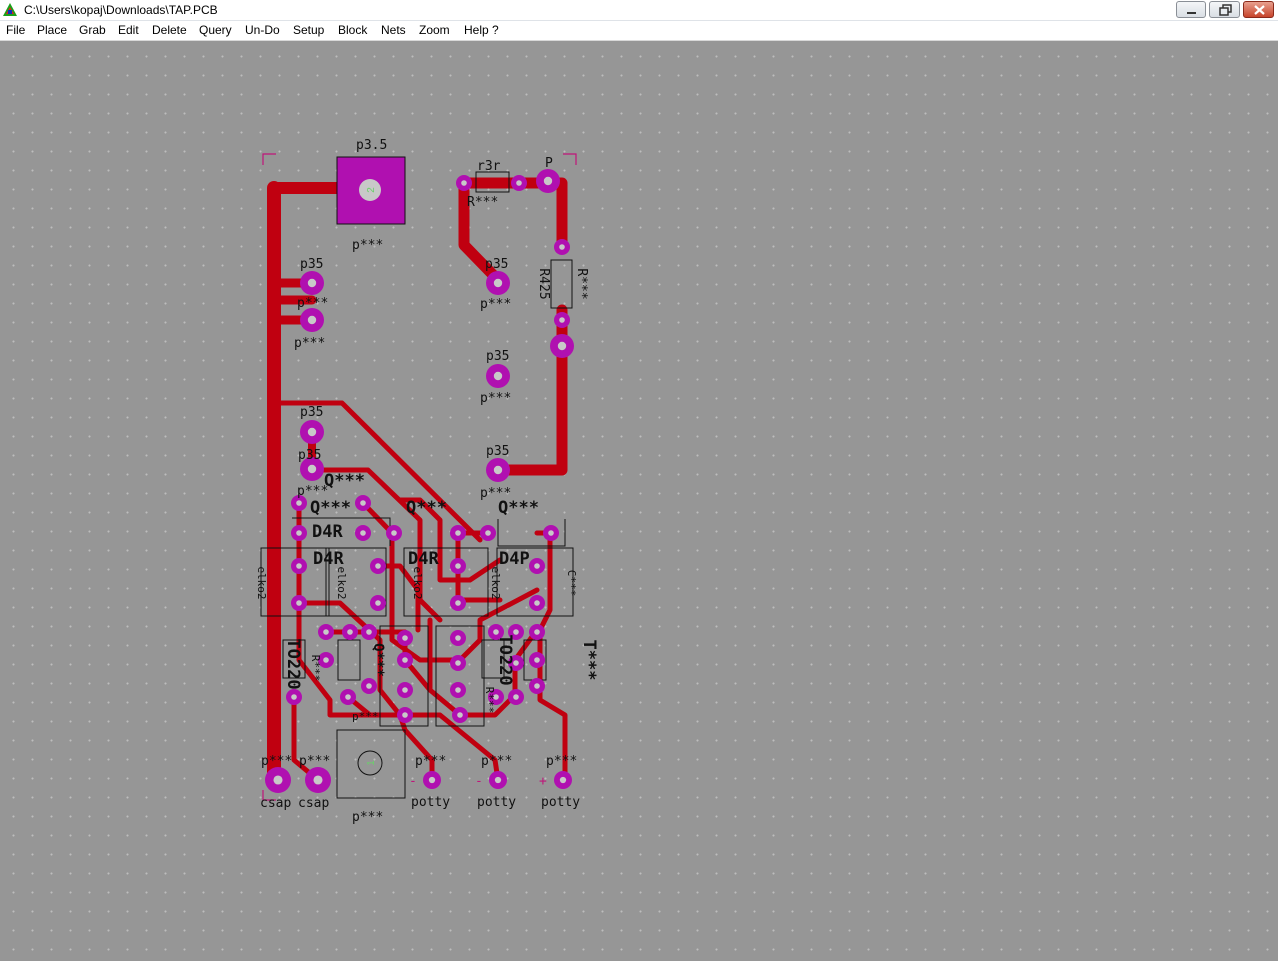 The image size is (1278, 961). I want to click on maximize-button, so click(1224, 9).